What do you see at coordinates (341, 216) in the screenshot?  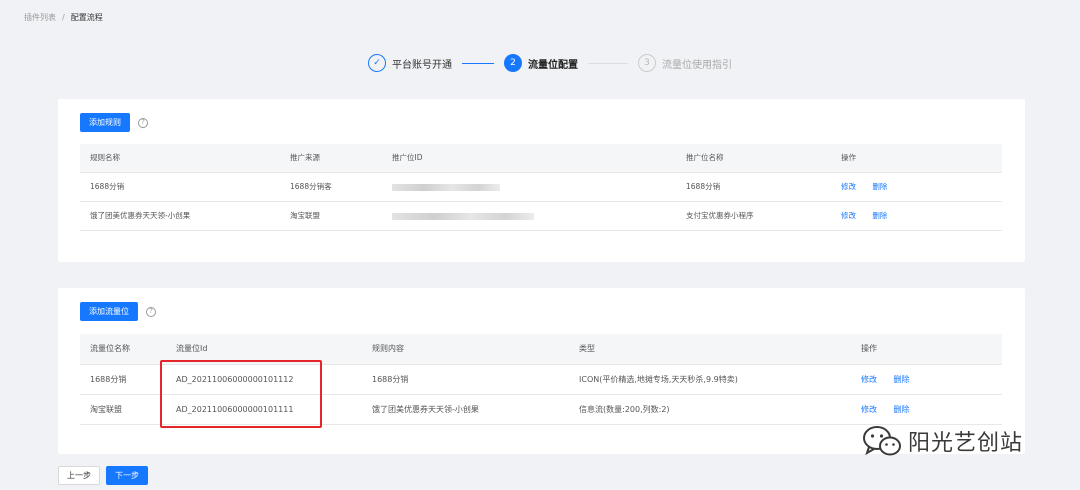 I see `rule-source: 淘宝联盟` at bounding box center [341, 216].